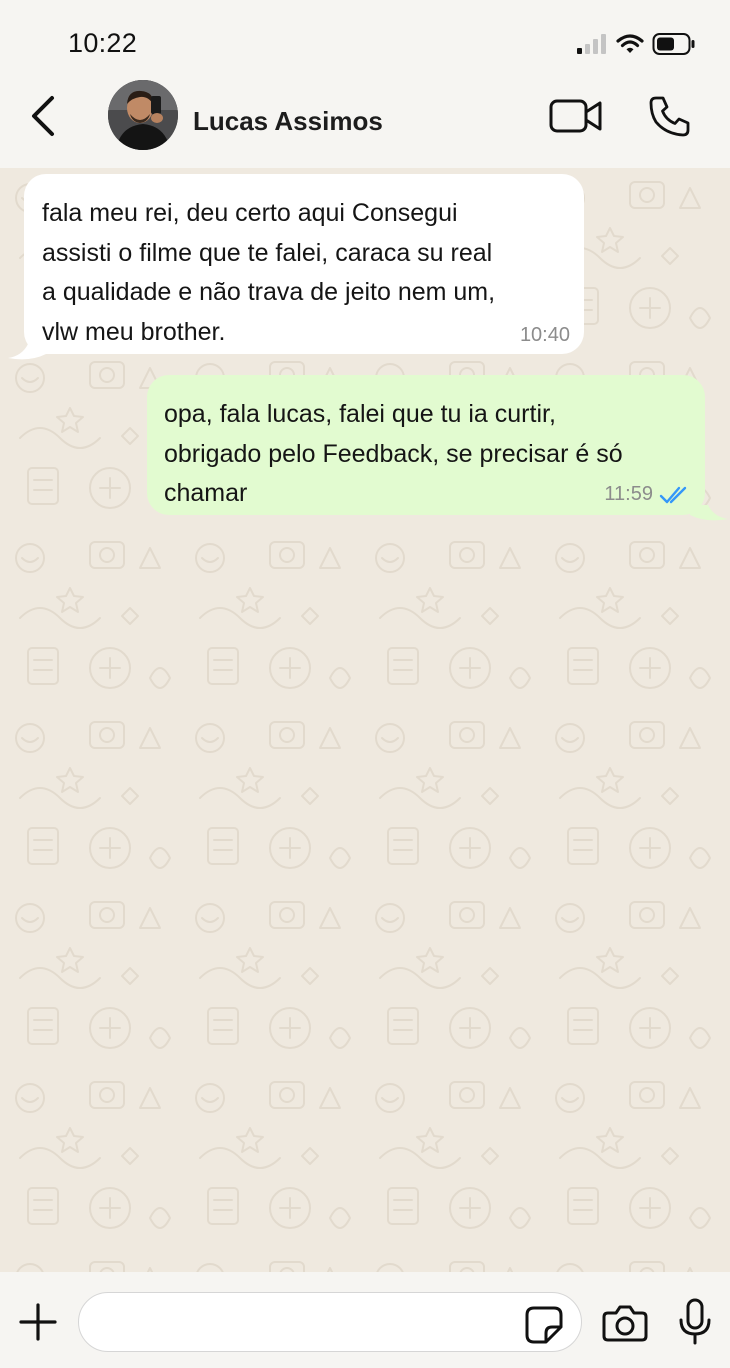 This screenshot has height=1368, width=730. I want to click on attach-button, so click(38, 1322).